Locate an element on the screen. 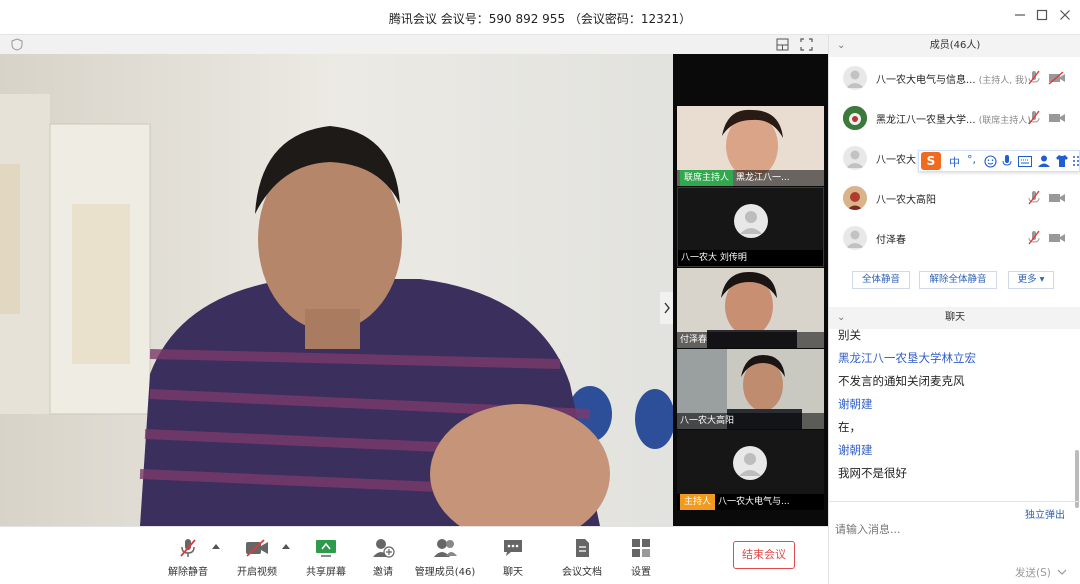 The image size is (1080, 584). ime-punct-toggle: °, is located at coordinates (971, 159).